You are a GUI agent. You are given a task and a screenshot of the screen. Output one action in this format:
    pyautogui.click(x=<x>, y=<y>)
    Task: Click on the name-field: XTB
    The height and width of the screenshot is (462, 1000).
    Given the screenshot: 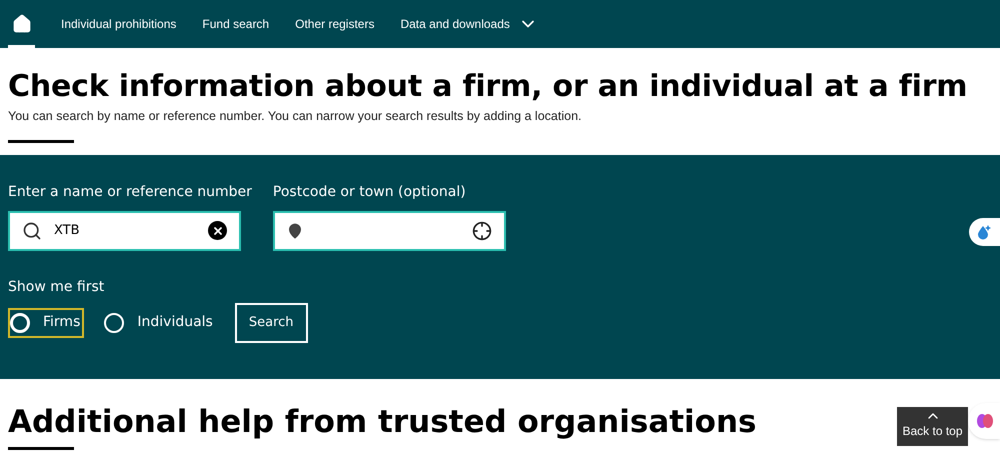 What is the action you would take?
    pyautogui.click(x=124, y=230)
    